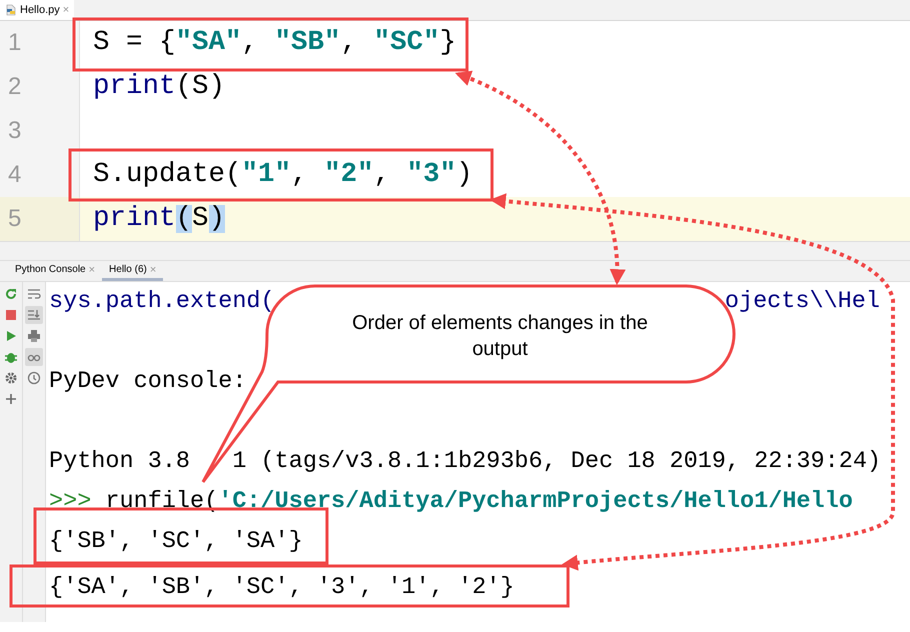 This screenshot has width=910, height=632. Describe the element at coordinates (55, 271) in the screenshot. I see `console-tab: Python Console ×` at that location.